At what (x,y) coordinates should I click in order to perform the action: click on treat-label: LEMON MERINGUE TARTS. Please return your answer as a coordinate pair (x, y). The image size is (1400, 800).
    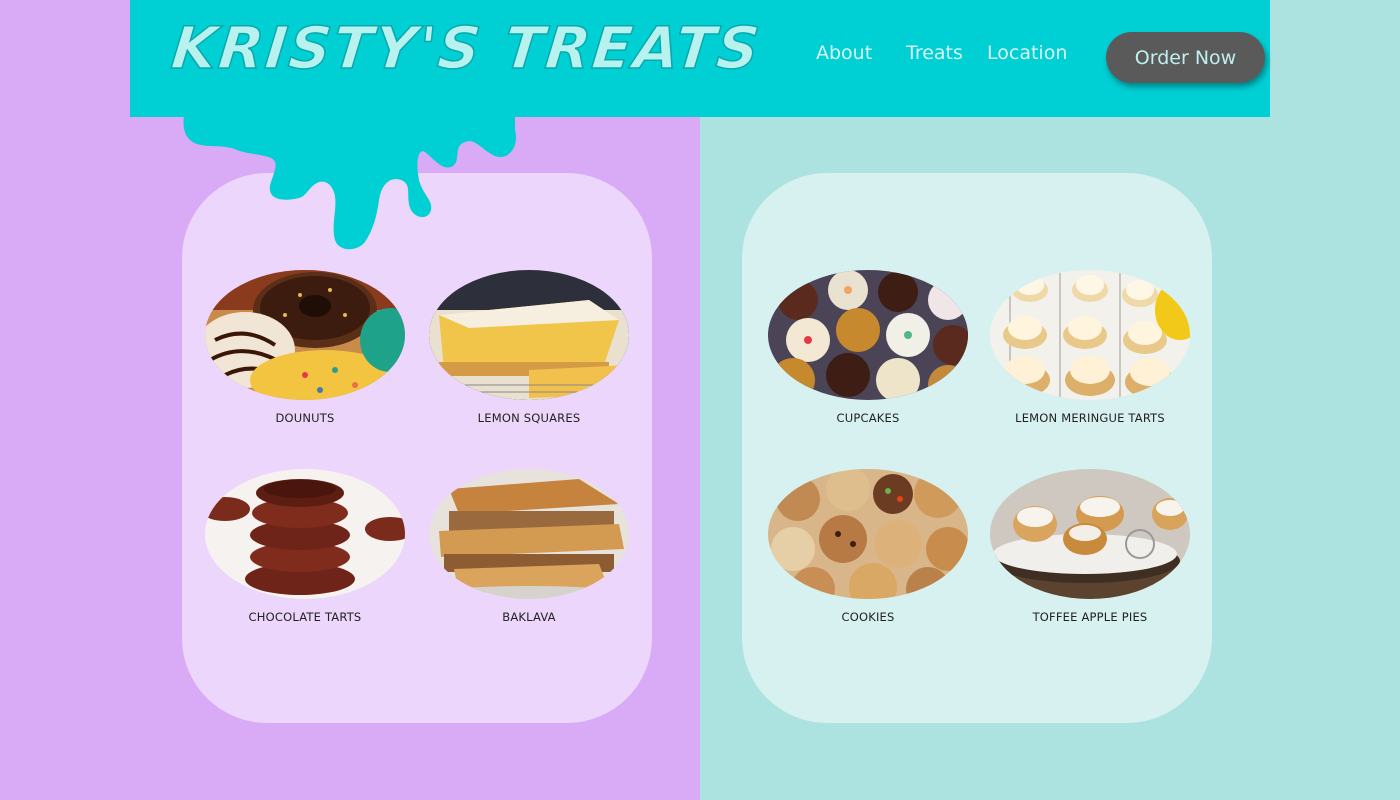
    Looking at the image, I should click on (1090, 418).